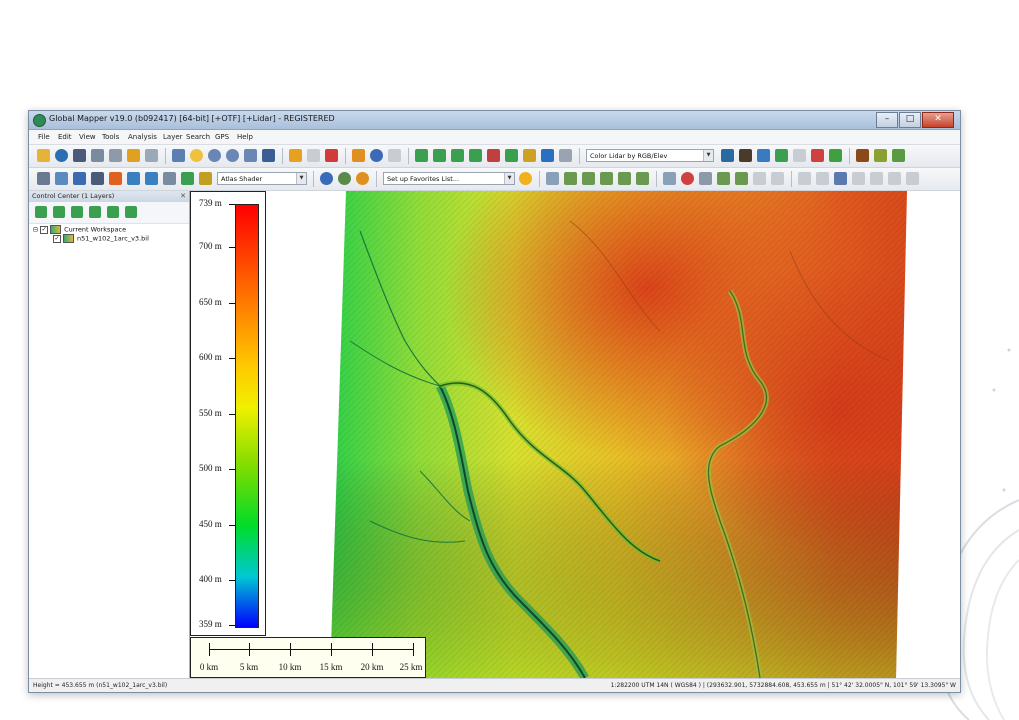 This screenshot has height=720, width=1019. I want to click on control-center-icon, so click(133, 155).